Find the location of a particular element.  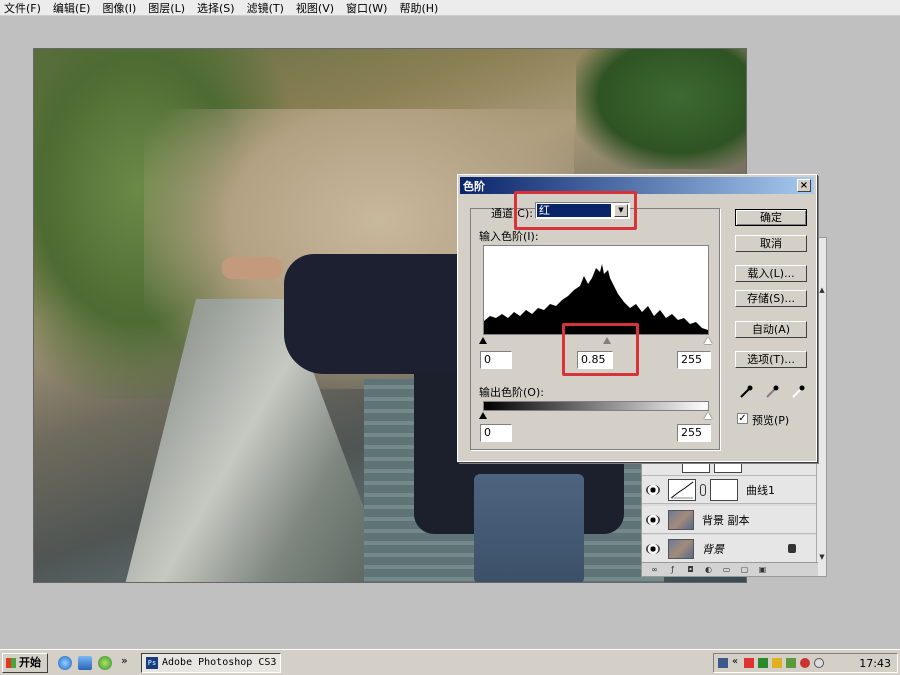

system-tray: « 17:43 is located at coordinates (805, 663).